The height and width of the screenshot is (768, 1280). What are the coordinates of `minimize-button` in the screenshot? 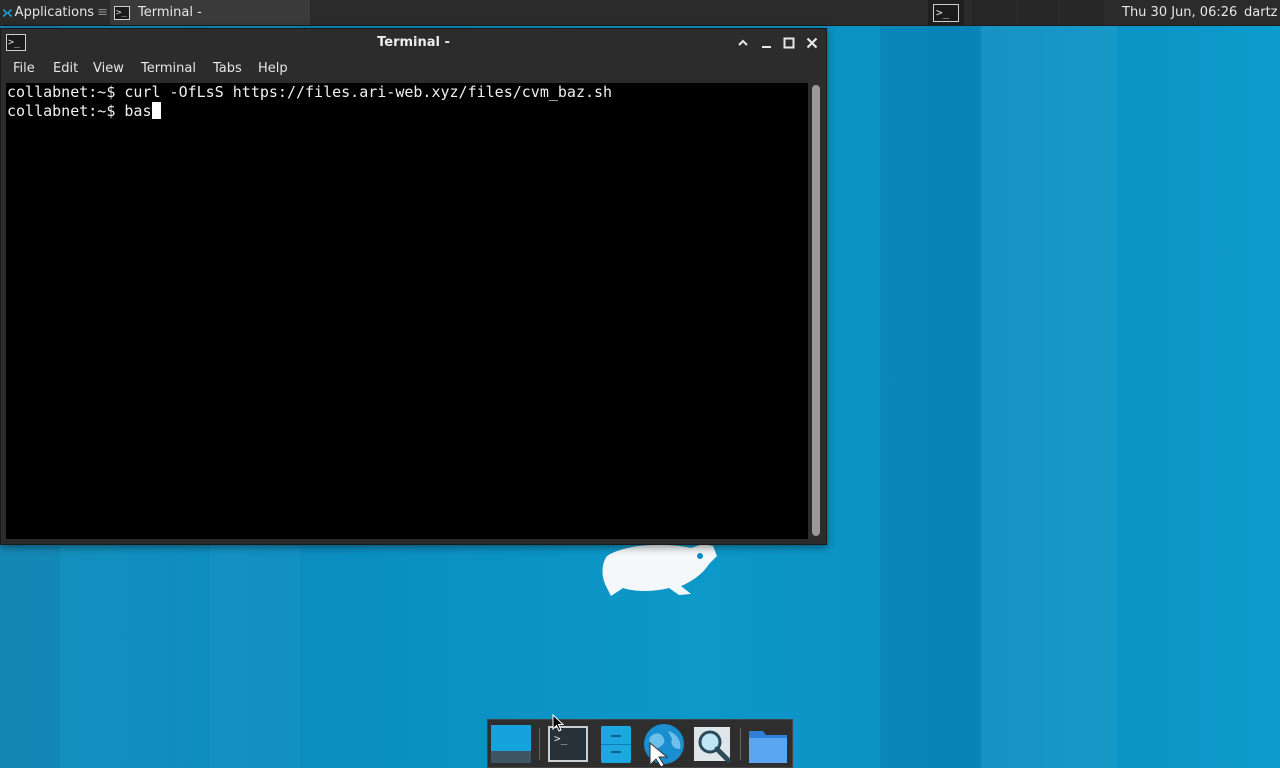 It's located at (766, 43).